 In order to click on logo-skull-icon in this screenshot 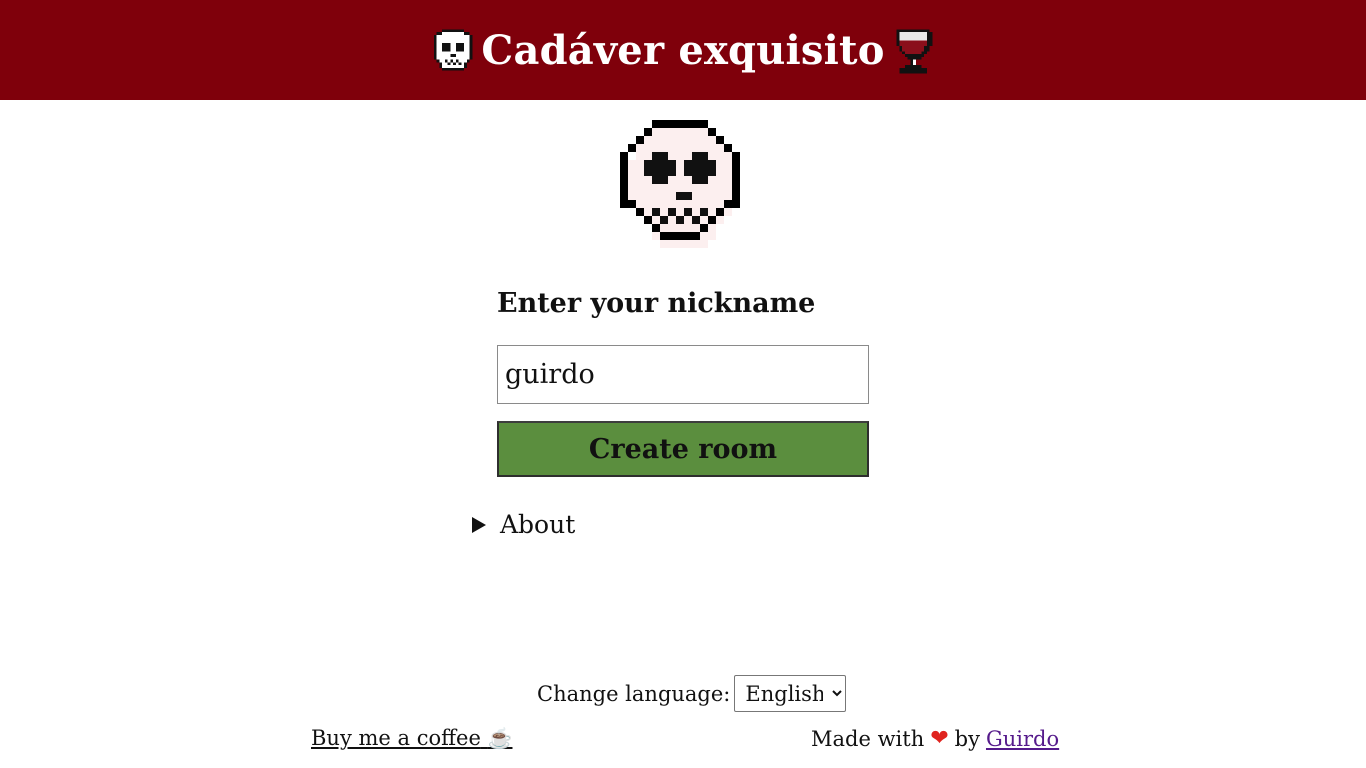, I will do `click(680, 184)`.